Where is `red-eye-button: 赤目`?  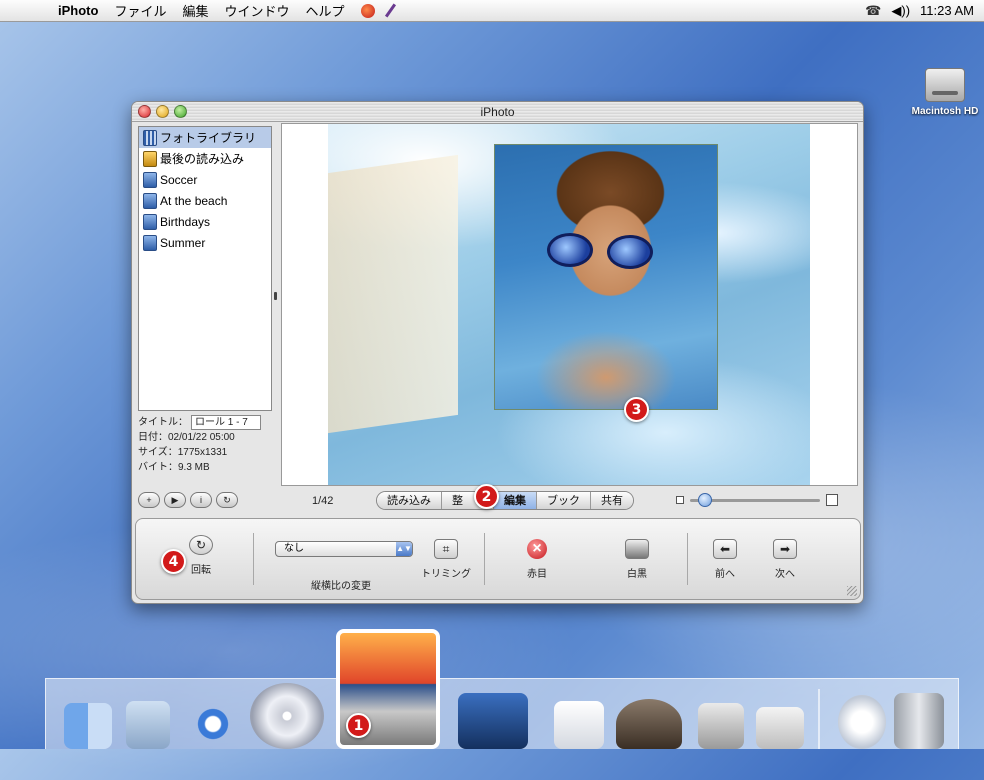 red-eye-button: 赤目 is located at coordinates (537, 559).